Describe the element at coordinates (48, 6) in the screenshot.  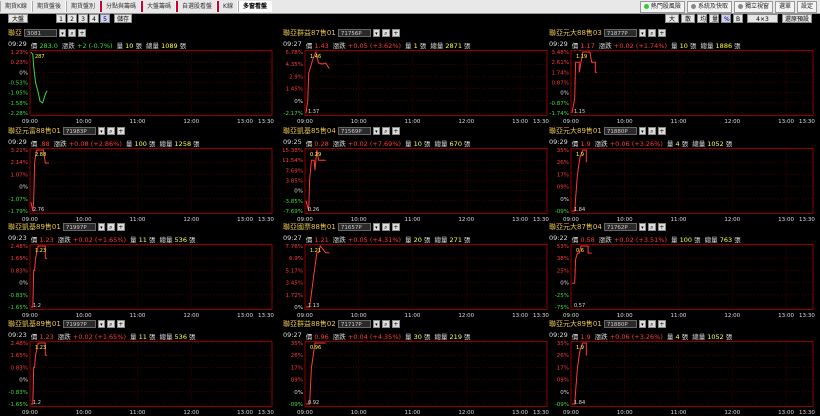
I see `top-tab-2: 期貨盤後` at that location.